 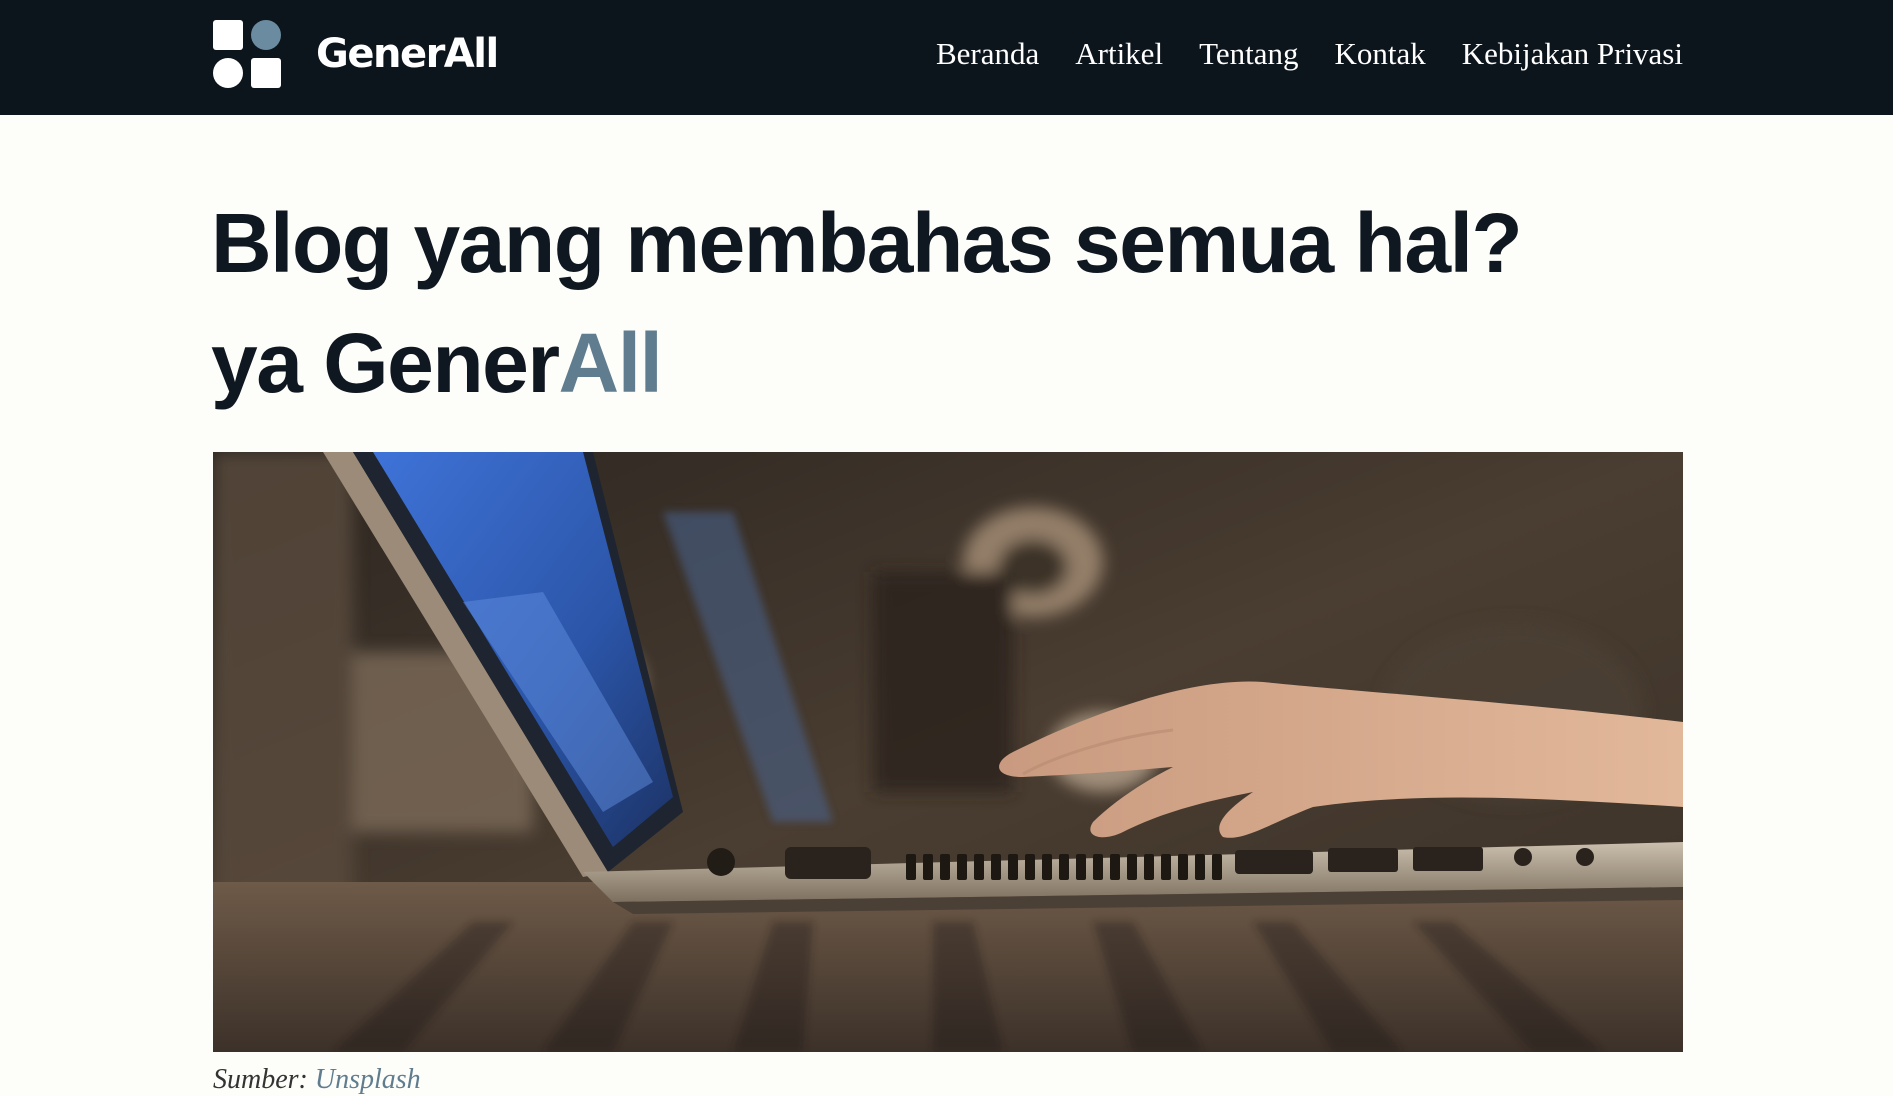 What do you see at coordinates (1572, 54) in the screenshot?
I see `nav-link-kebijakan-privasi: Kebijakan Privasi` at bounding box center [1572, 54].